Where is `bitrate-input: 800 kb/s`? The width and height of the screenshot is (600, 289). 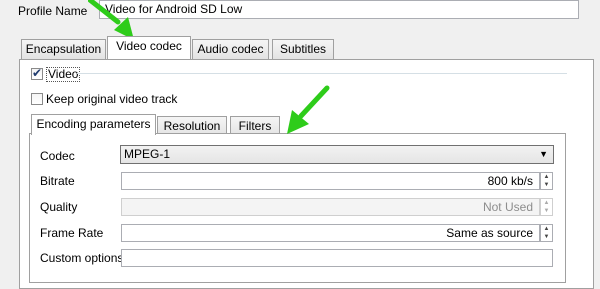 bitrate-input: 800 kb/s is located at coordinates (330, 181).